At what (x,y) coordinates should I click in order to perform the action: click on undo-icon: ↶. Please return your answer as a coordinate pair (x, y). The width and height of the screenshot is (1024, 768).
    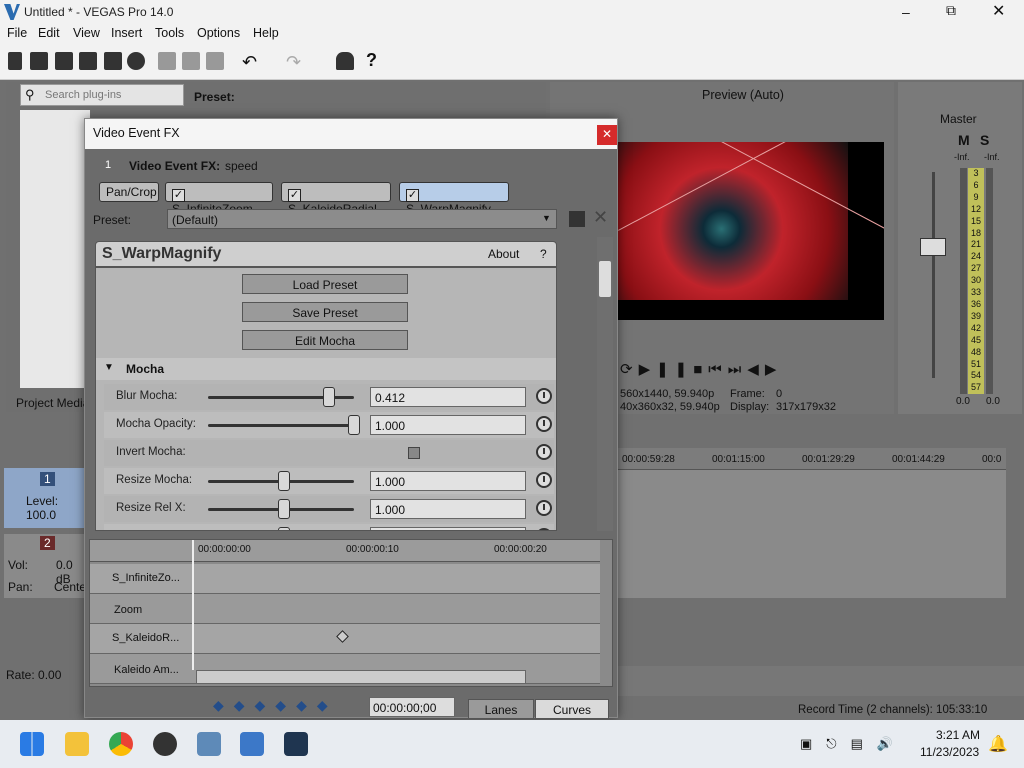
    Looking at the image, I should click on (249, 62).